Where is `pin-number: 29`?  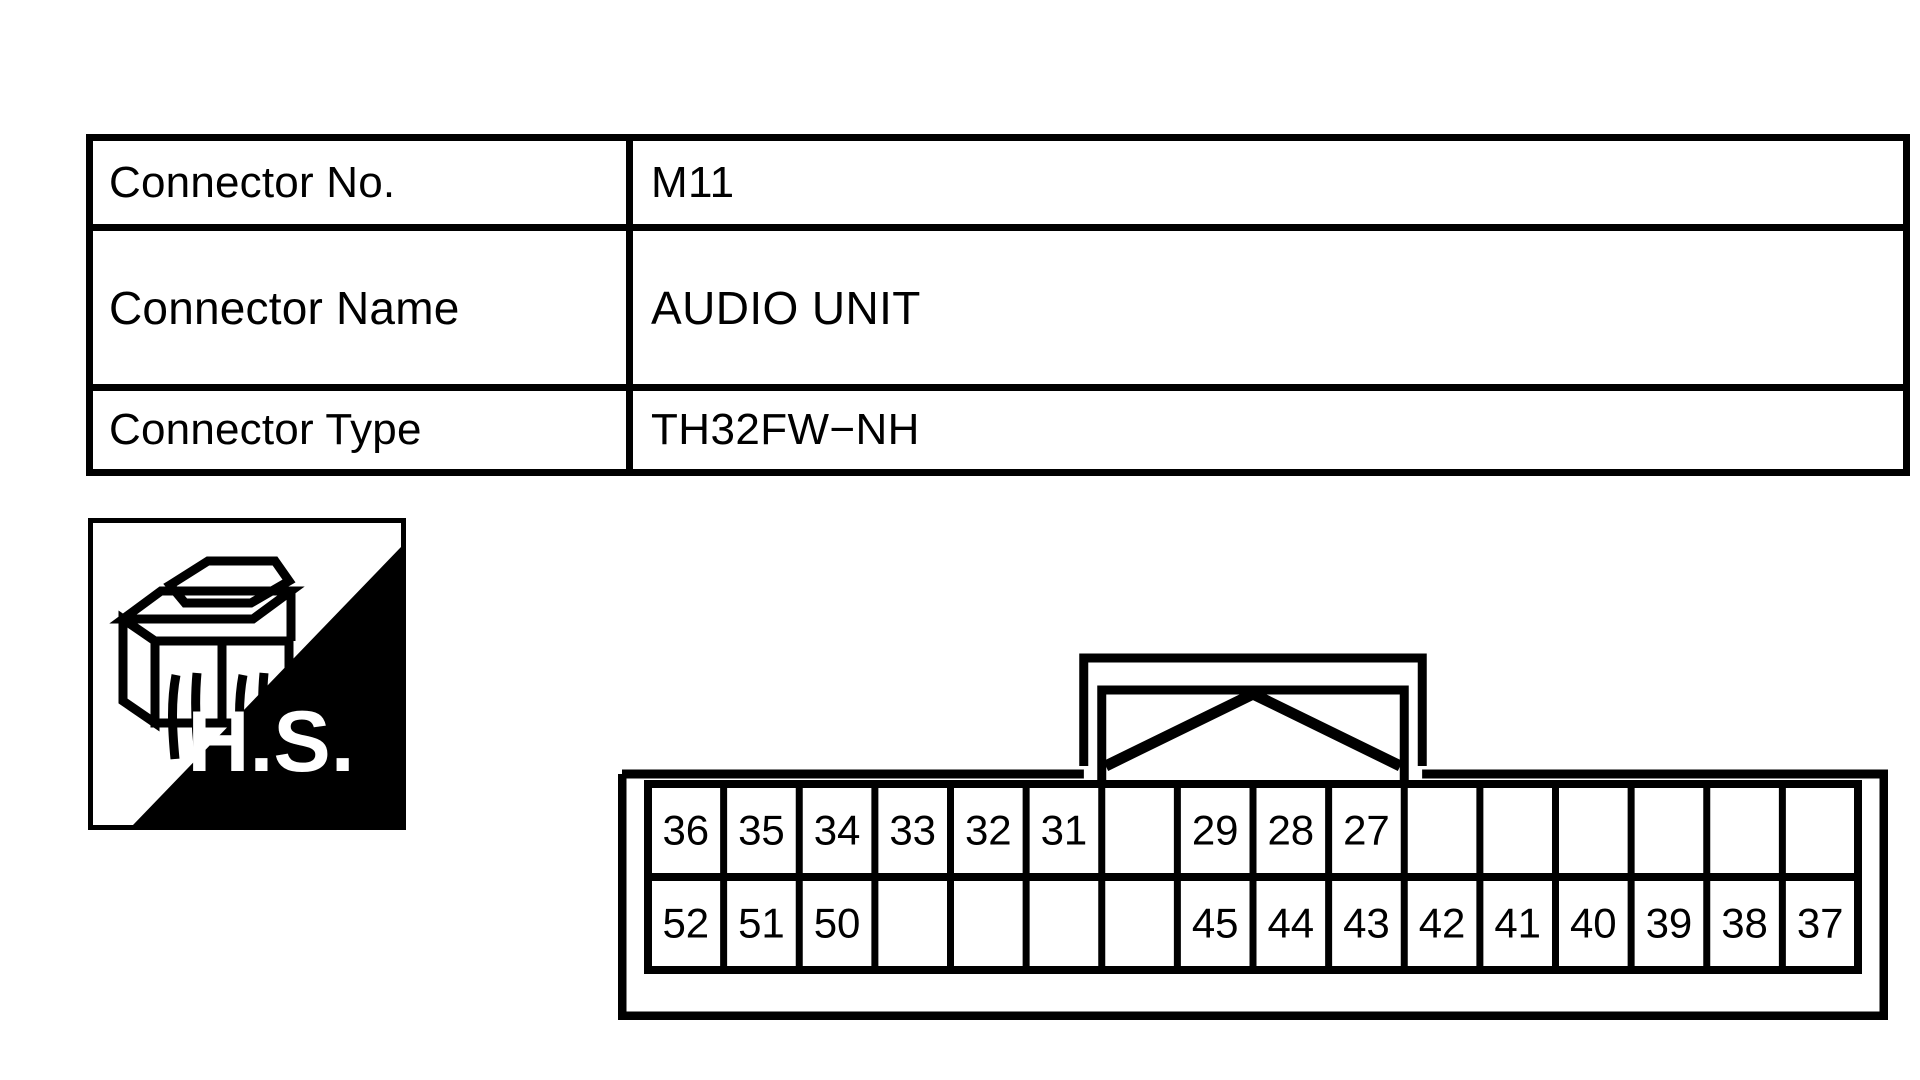
pin-number: 29 is located at coordinates (1215, 830).